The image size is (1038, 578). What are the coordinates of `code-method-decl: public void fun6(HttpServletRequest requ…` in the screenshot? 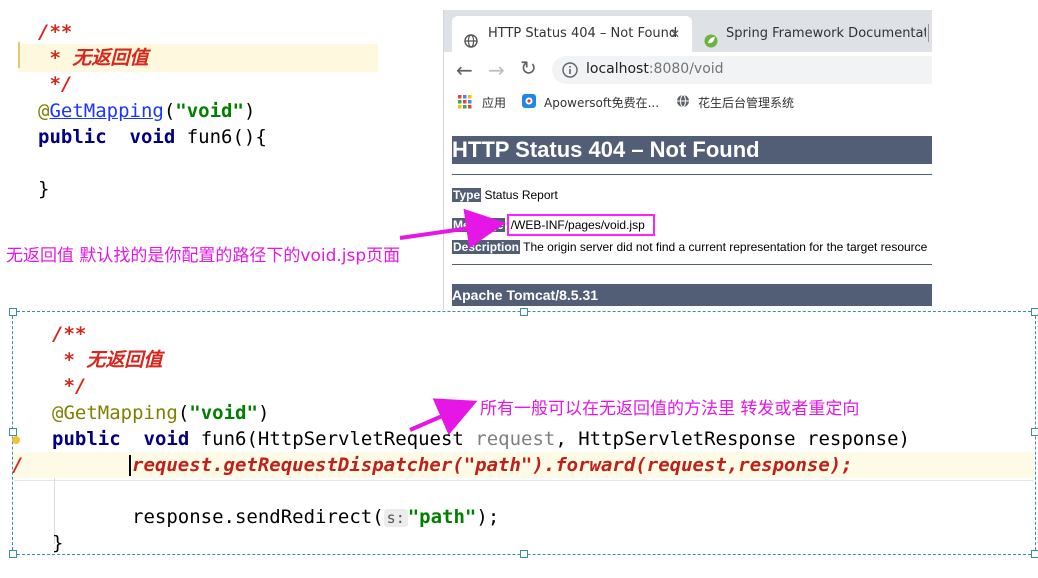 It's located at (481, 439).